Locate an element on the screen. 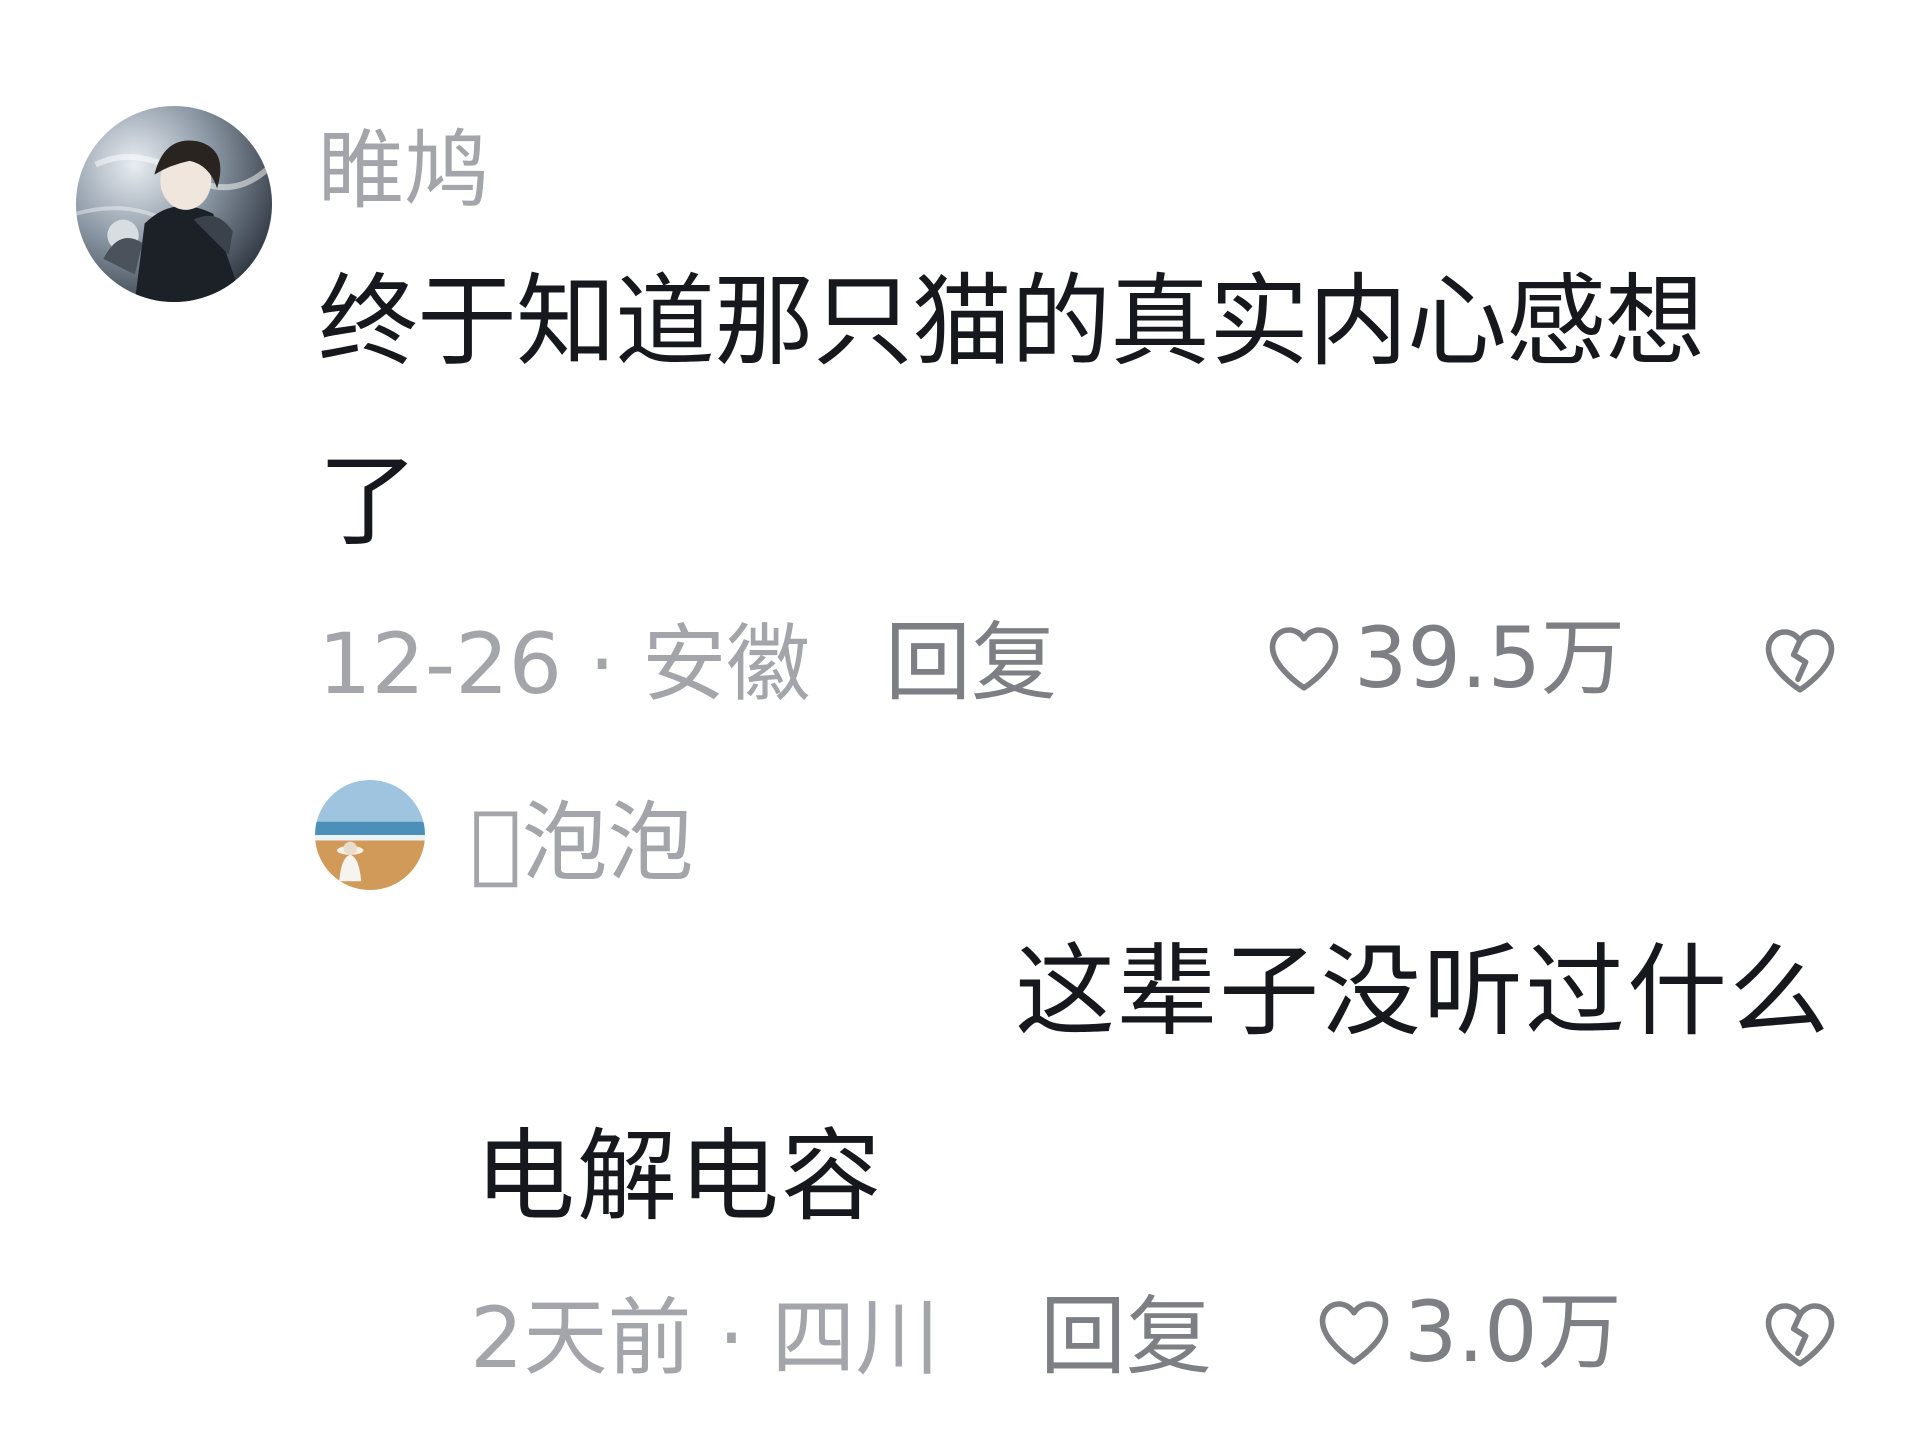  like-count: 39.5万 is located at coordinates (1490, 658).